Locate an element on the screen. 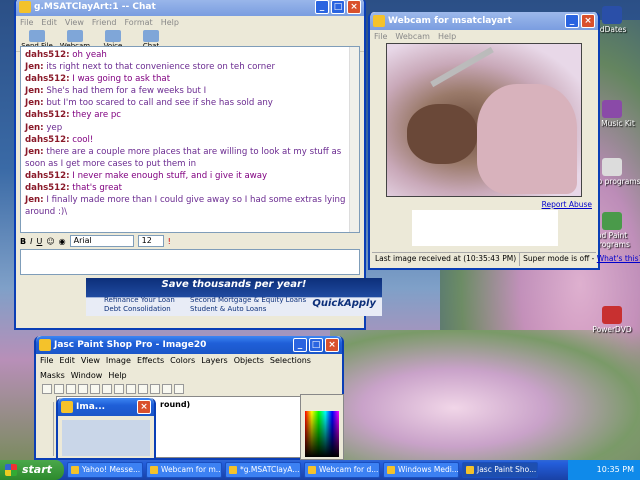 This screenshot has width=640, height=480. last-image-status: Last image received at (10:35:43 PM) is located at coordinates (446, 259).